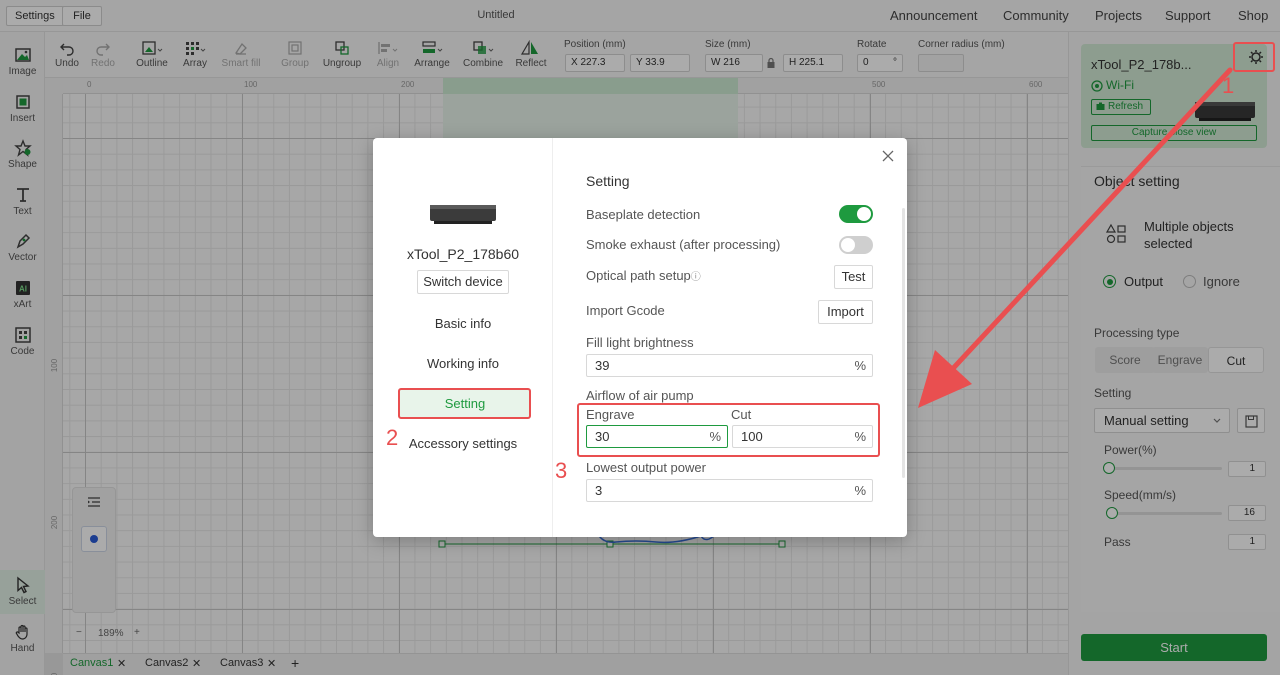 The width and height of the screenshot is (1280, 675). I want to click on annotation-box-airflow, so click(728, 430).